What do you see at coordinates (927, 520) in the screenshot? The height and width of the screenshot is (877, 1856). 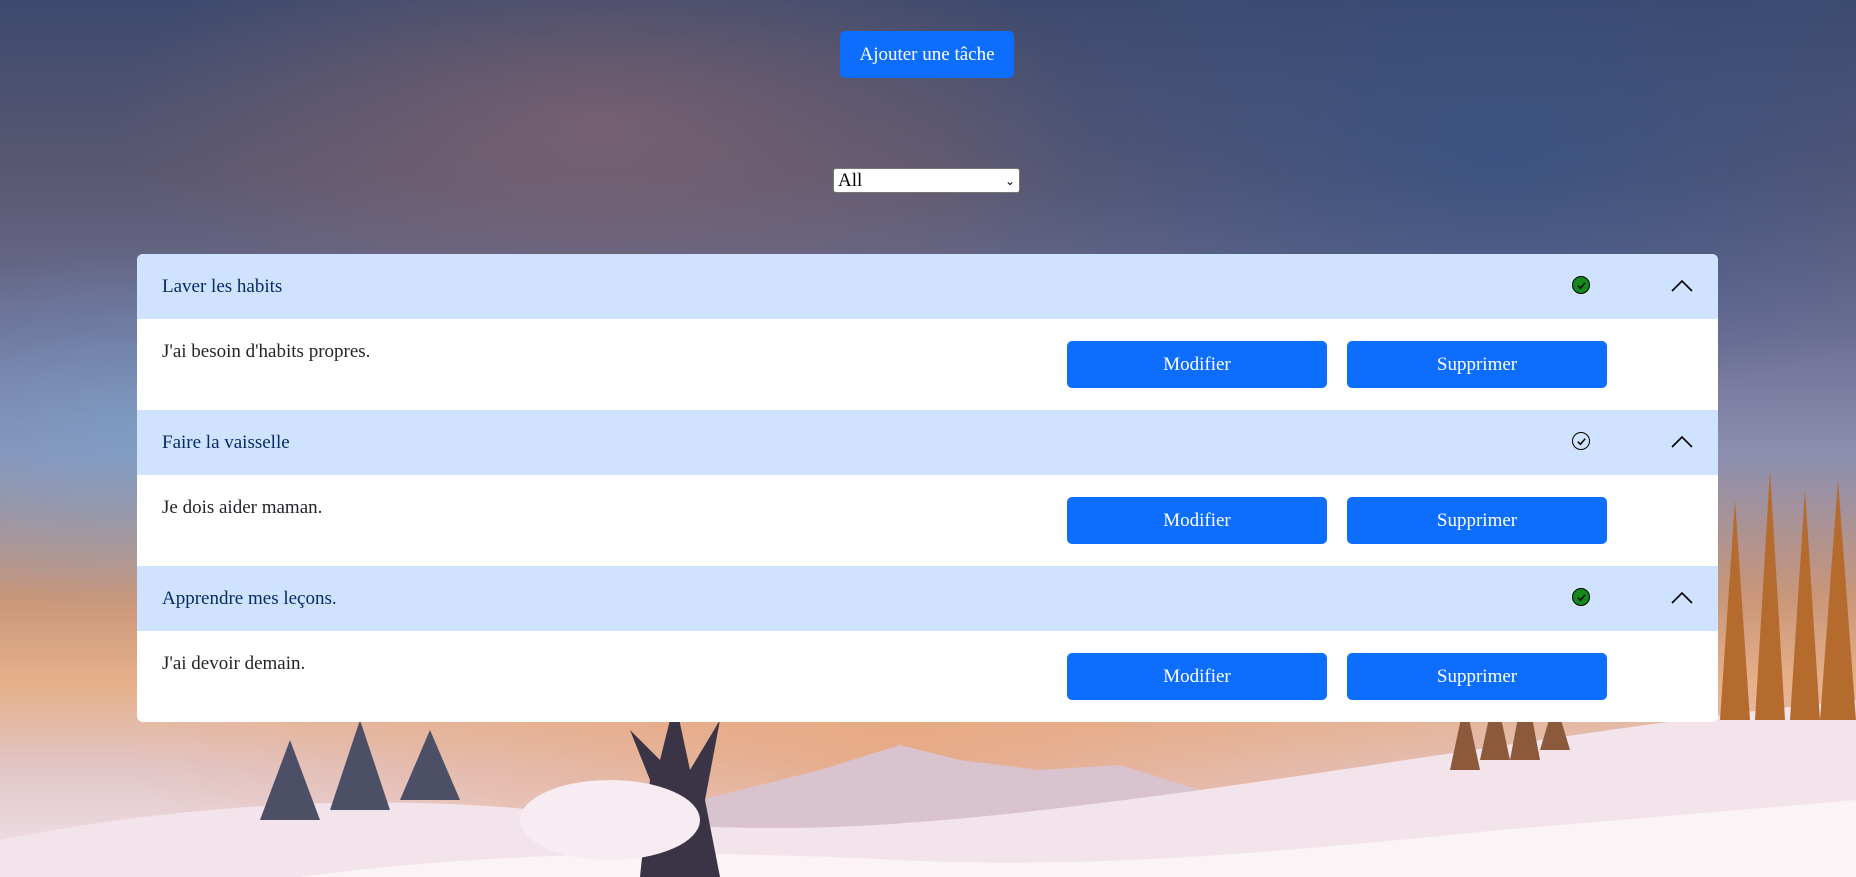 I see `task-body: Je dois aider maman. Modifier Supprimer` at bounding box center [927, 520].